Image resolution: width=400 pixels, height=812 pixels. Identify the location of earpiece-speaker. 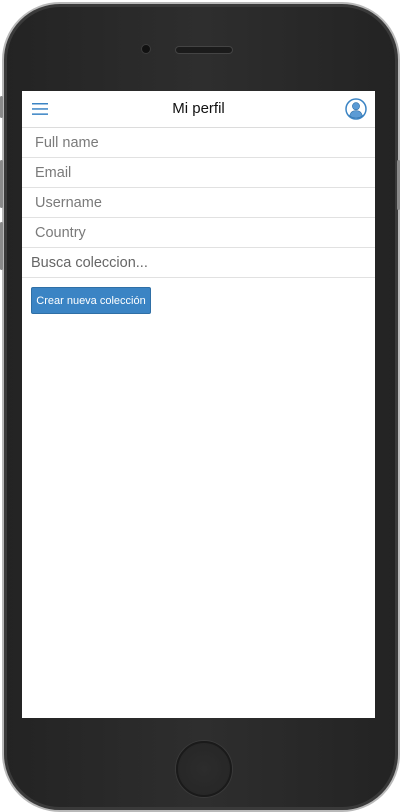
(204, 50).